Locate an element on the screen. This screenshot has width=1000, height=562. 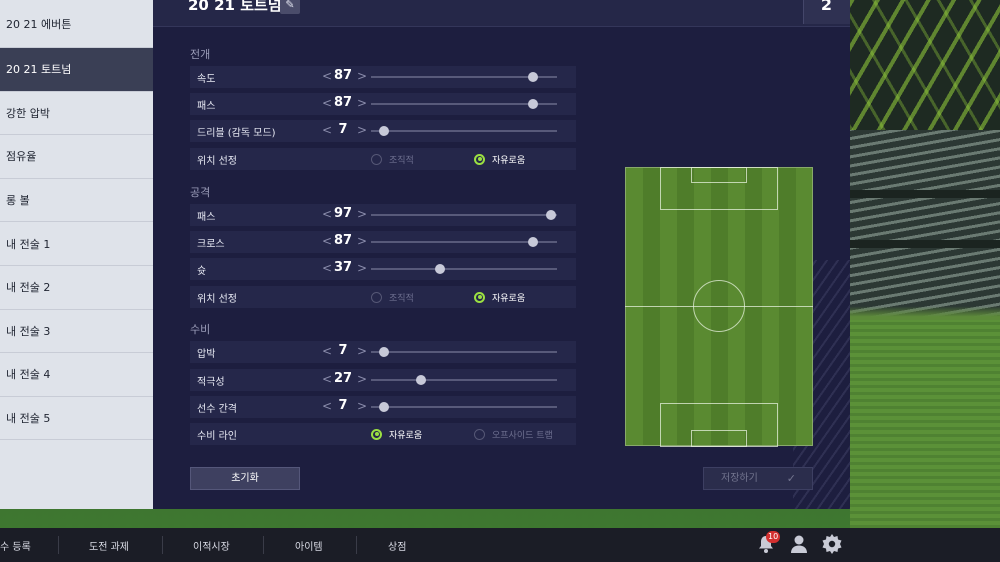
slider-value: 37 is located at coordinates (343, 267).